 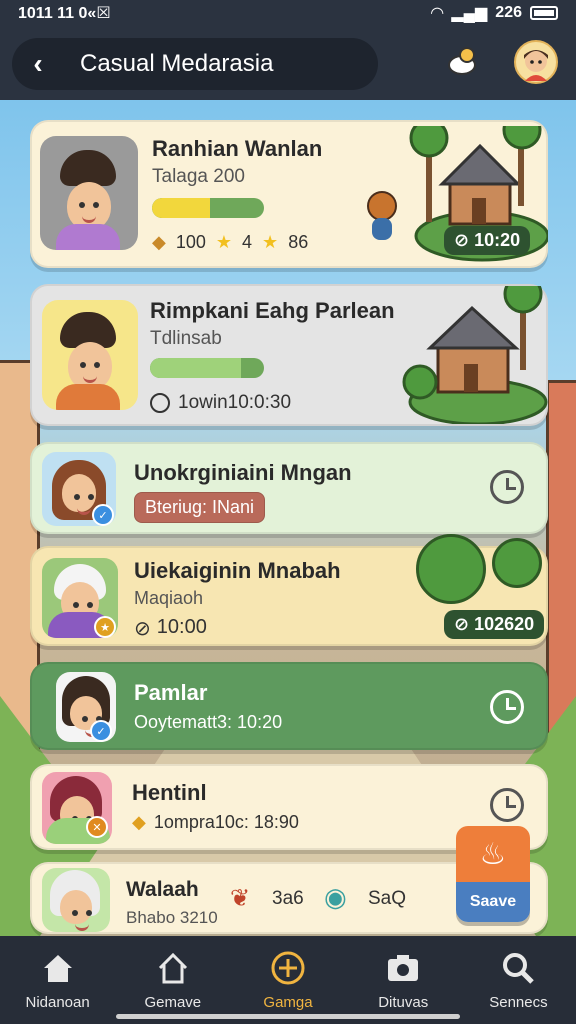 What do you see at coordinates (247, 242) in the screenshot?
I see `stat-value: 4` at bounding box center [247, 242].